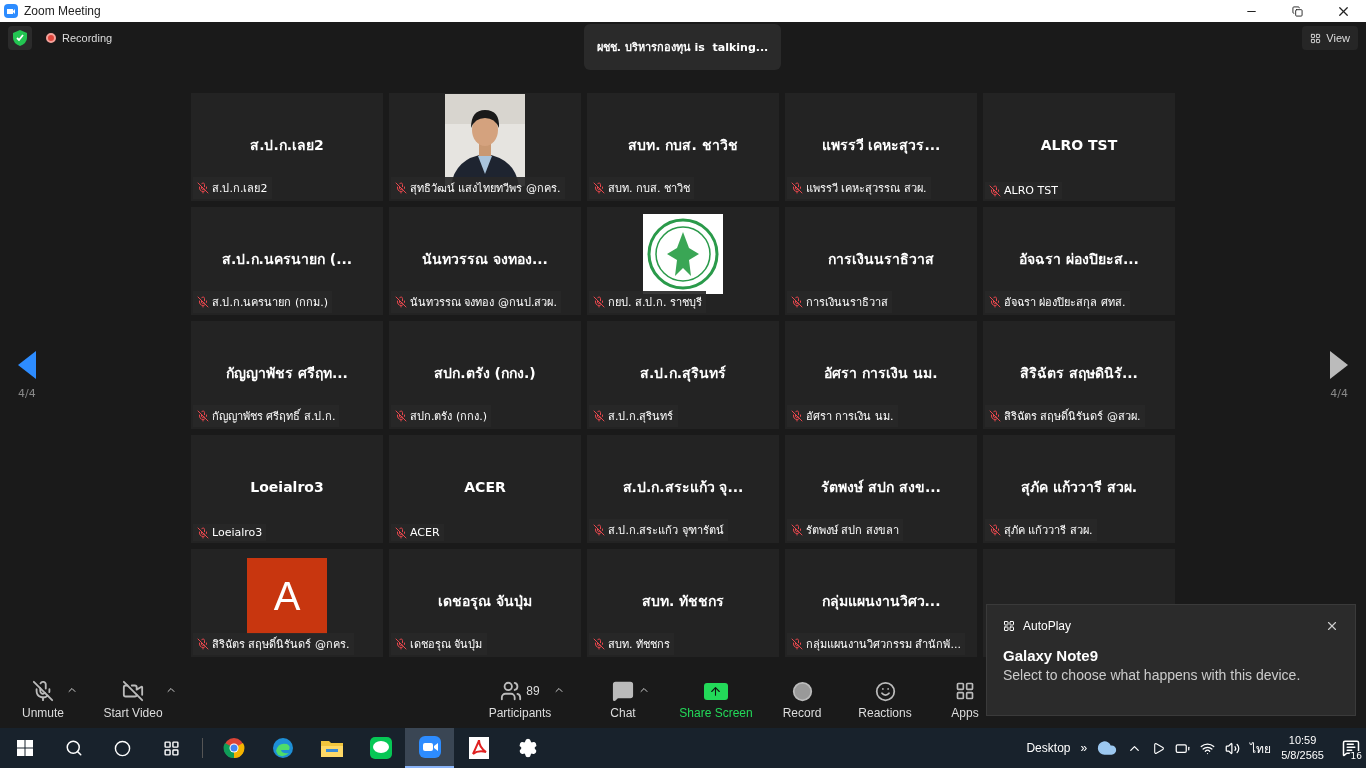 The image size is (1366, 768). I want to click on toolbar-button: Chat, so click(623, 700).